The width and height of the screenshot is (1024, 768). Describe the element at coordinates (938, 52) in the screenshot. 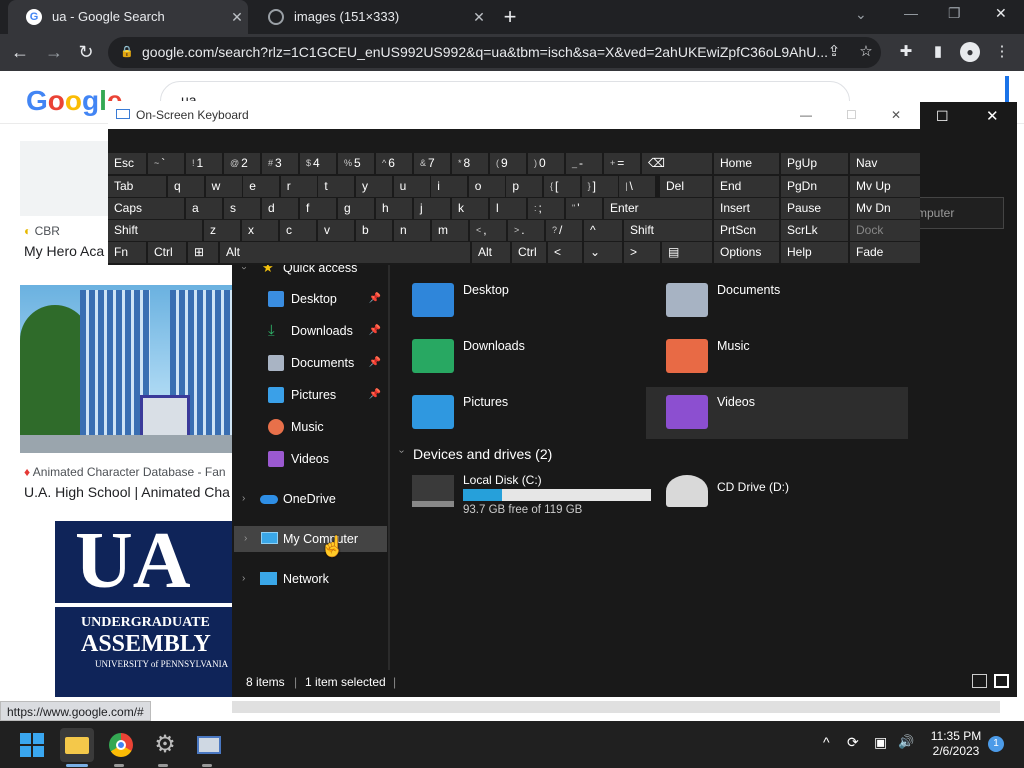

I see `side-panel-icon: ▮` at that location.